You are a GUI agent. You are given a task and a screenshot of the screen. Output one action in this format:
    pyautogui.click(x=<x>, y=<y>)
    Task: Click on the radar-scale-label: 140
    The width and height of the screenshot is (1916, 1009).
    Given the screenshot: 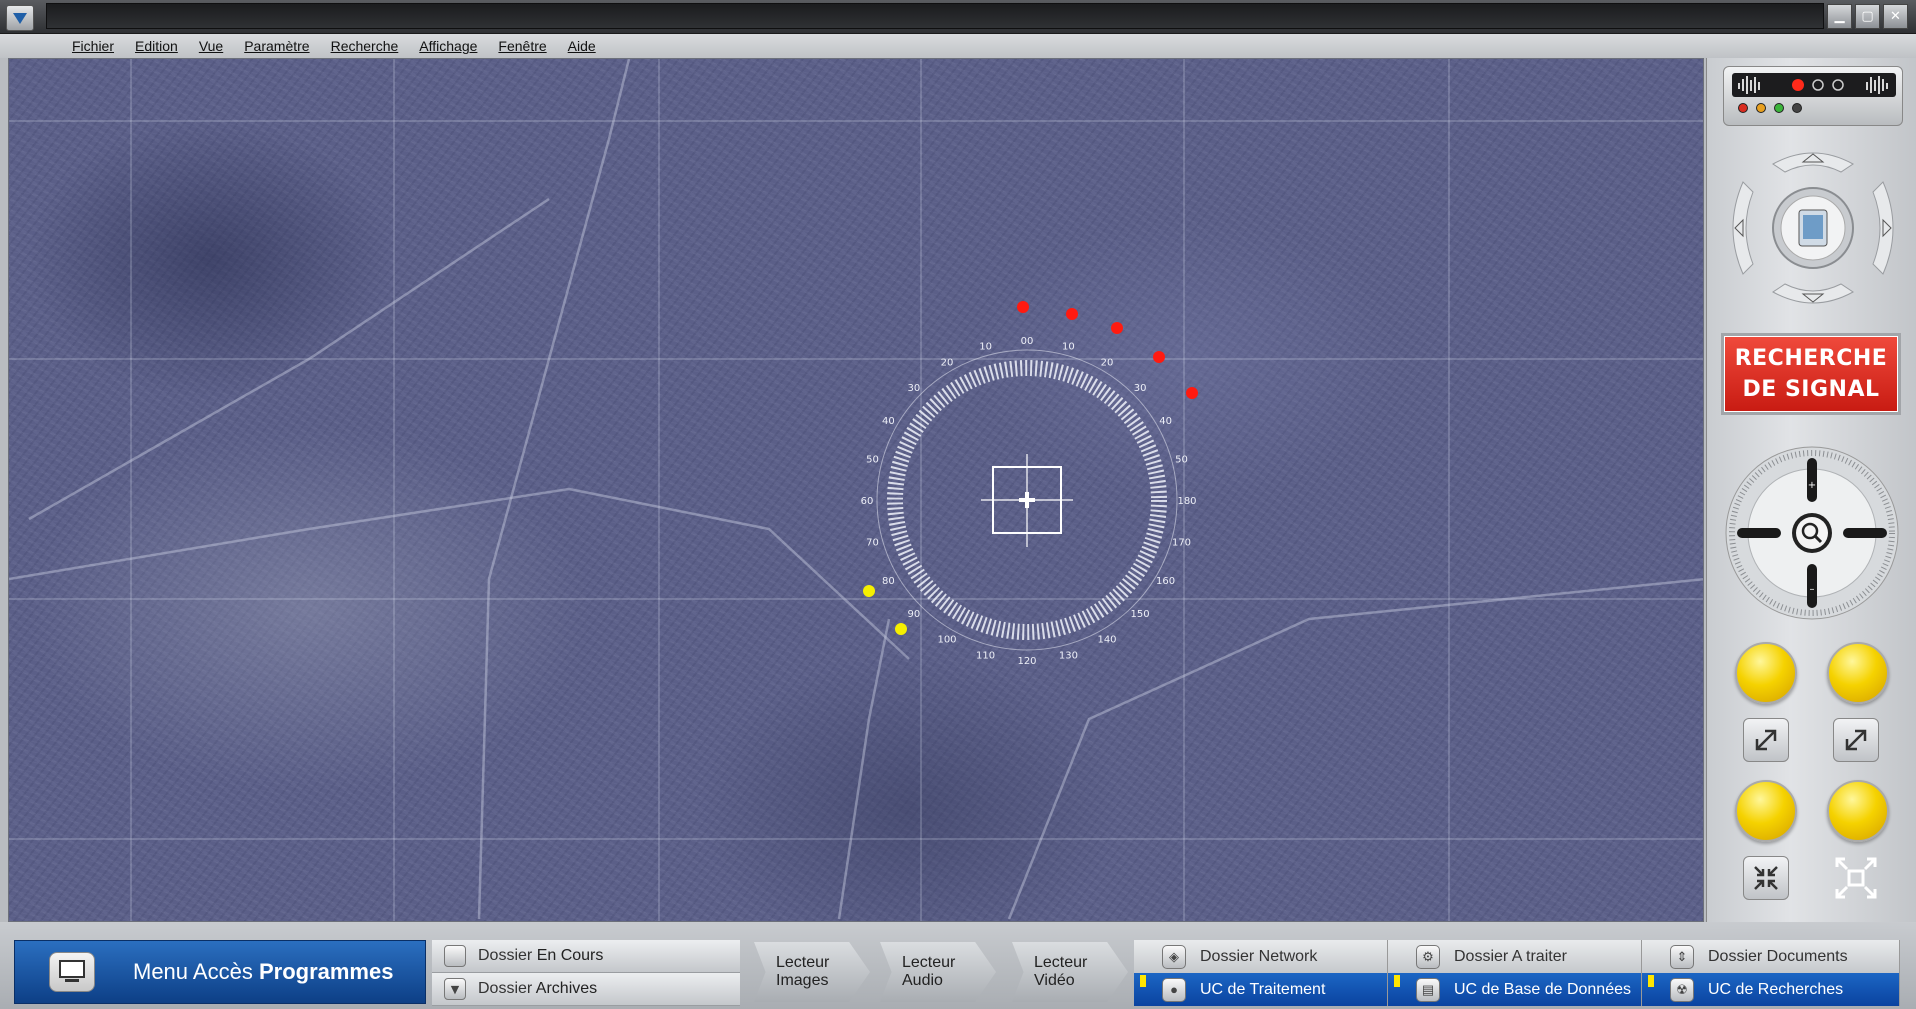 What is the action you would take?
    pyautogui.click(x=1106, y=640)
    